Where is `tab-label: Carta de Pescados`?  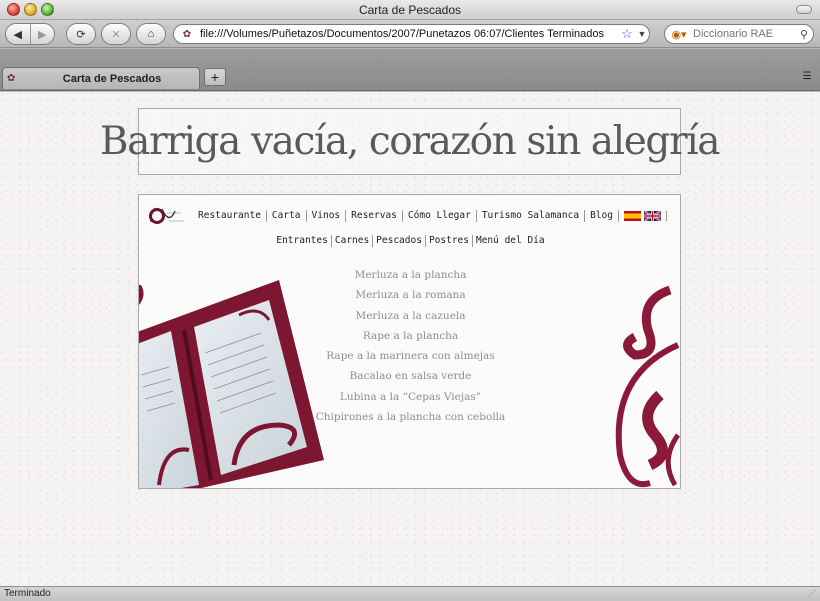 tab-label: Carta de Pescados is located at coordinates (112, 78).